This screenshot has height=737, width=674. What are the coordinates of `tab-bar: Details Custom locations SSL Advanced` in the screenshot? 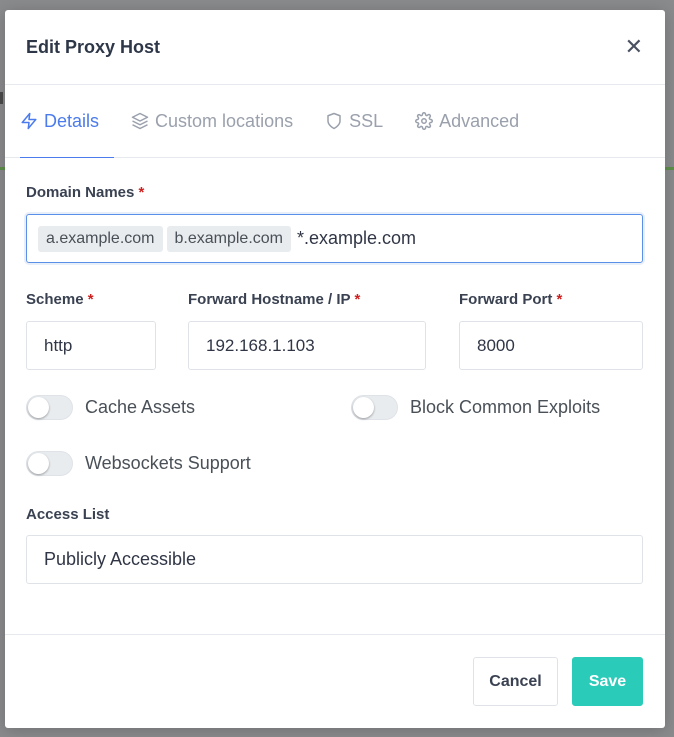 It's located at (335, 121).